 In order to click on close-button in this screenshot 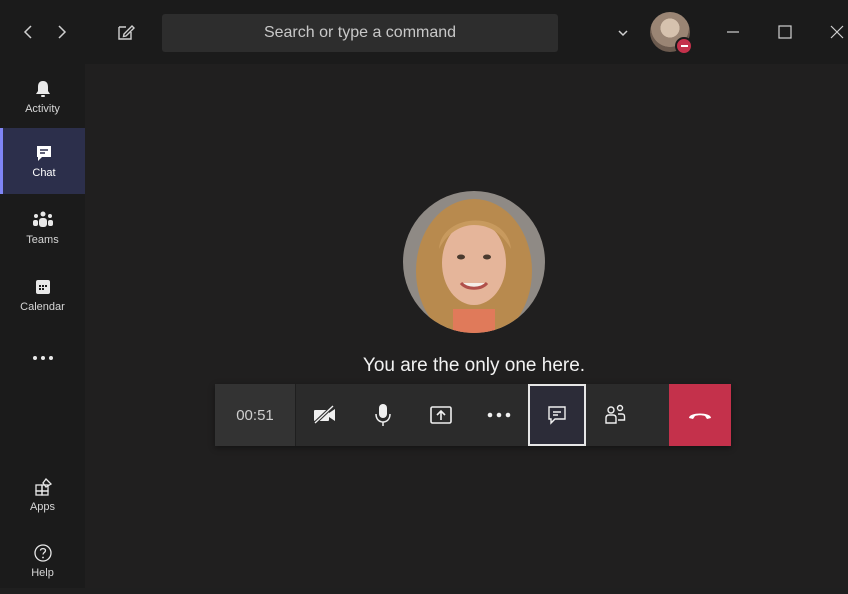, I will do `click(836, 32)`.